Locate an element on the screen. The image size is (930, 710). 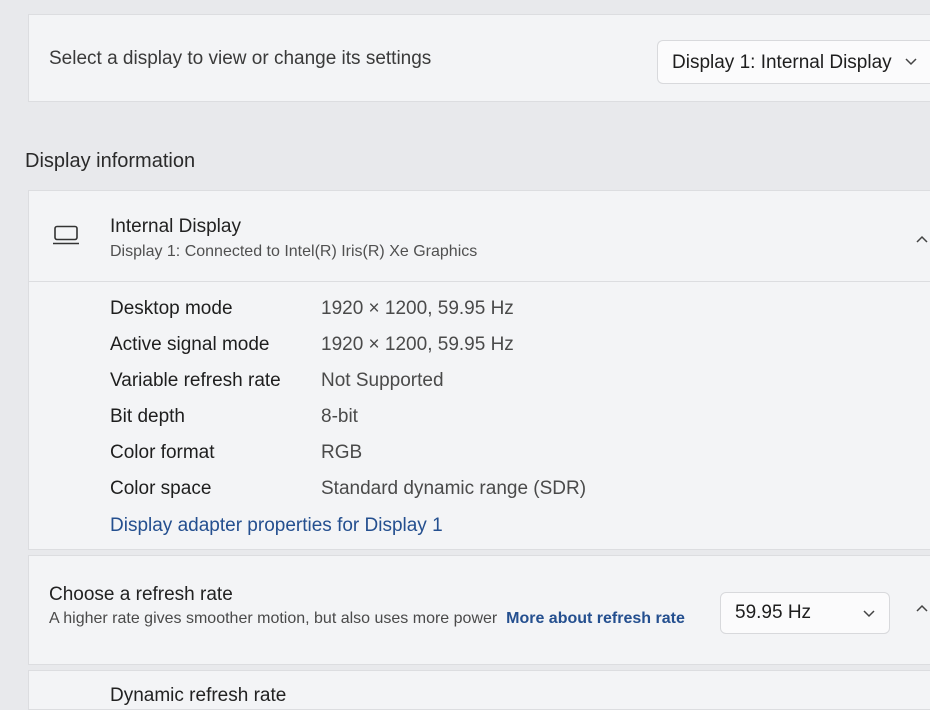
more-about-refresh-rate-link: More about refresh rate is located at coordinates (595, 618).